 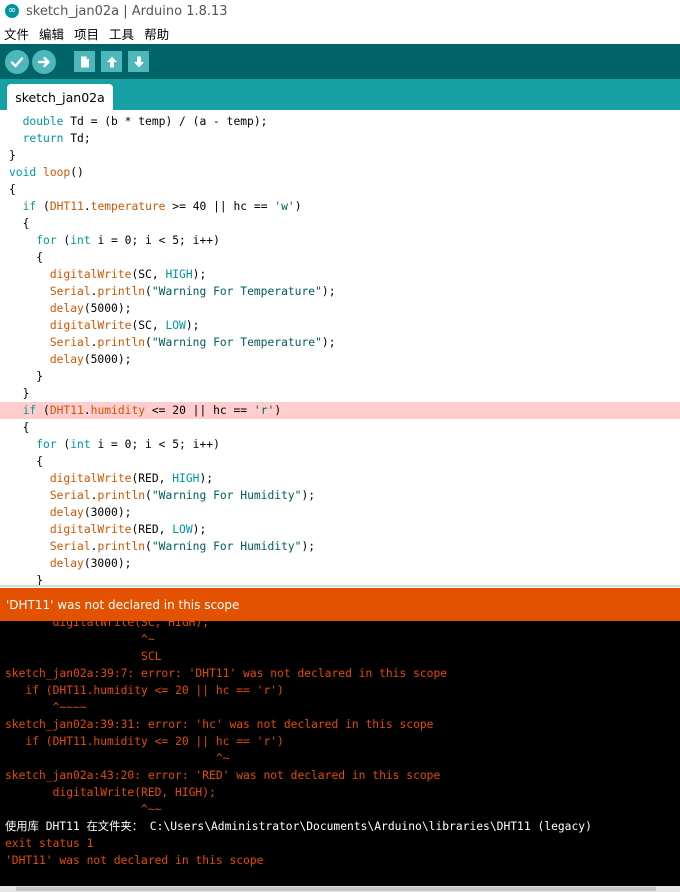 I want to click on code-line: void loop(), so click(x=340, y=172).